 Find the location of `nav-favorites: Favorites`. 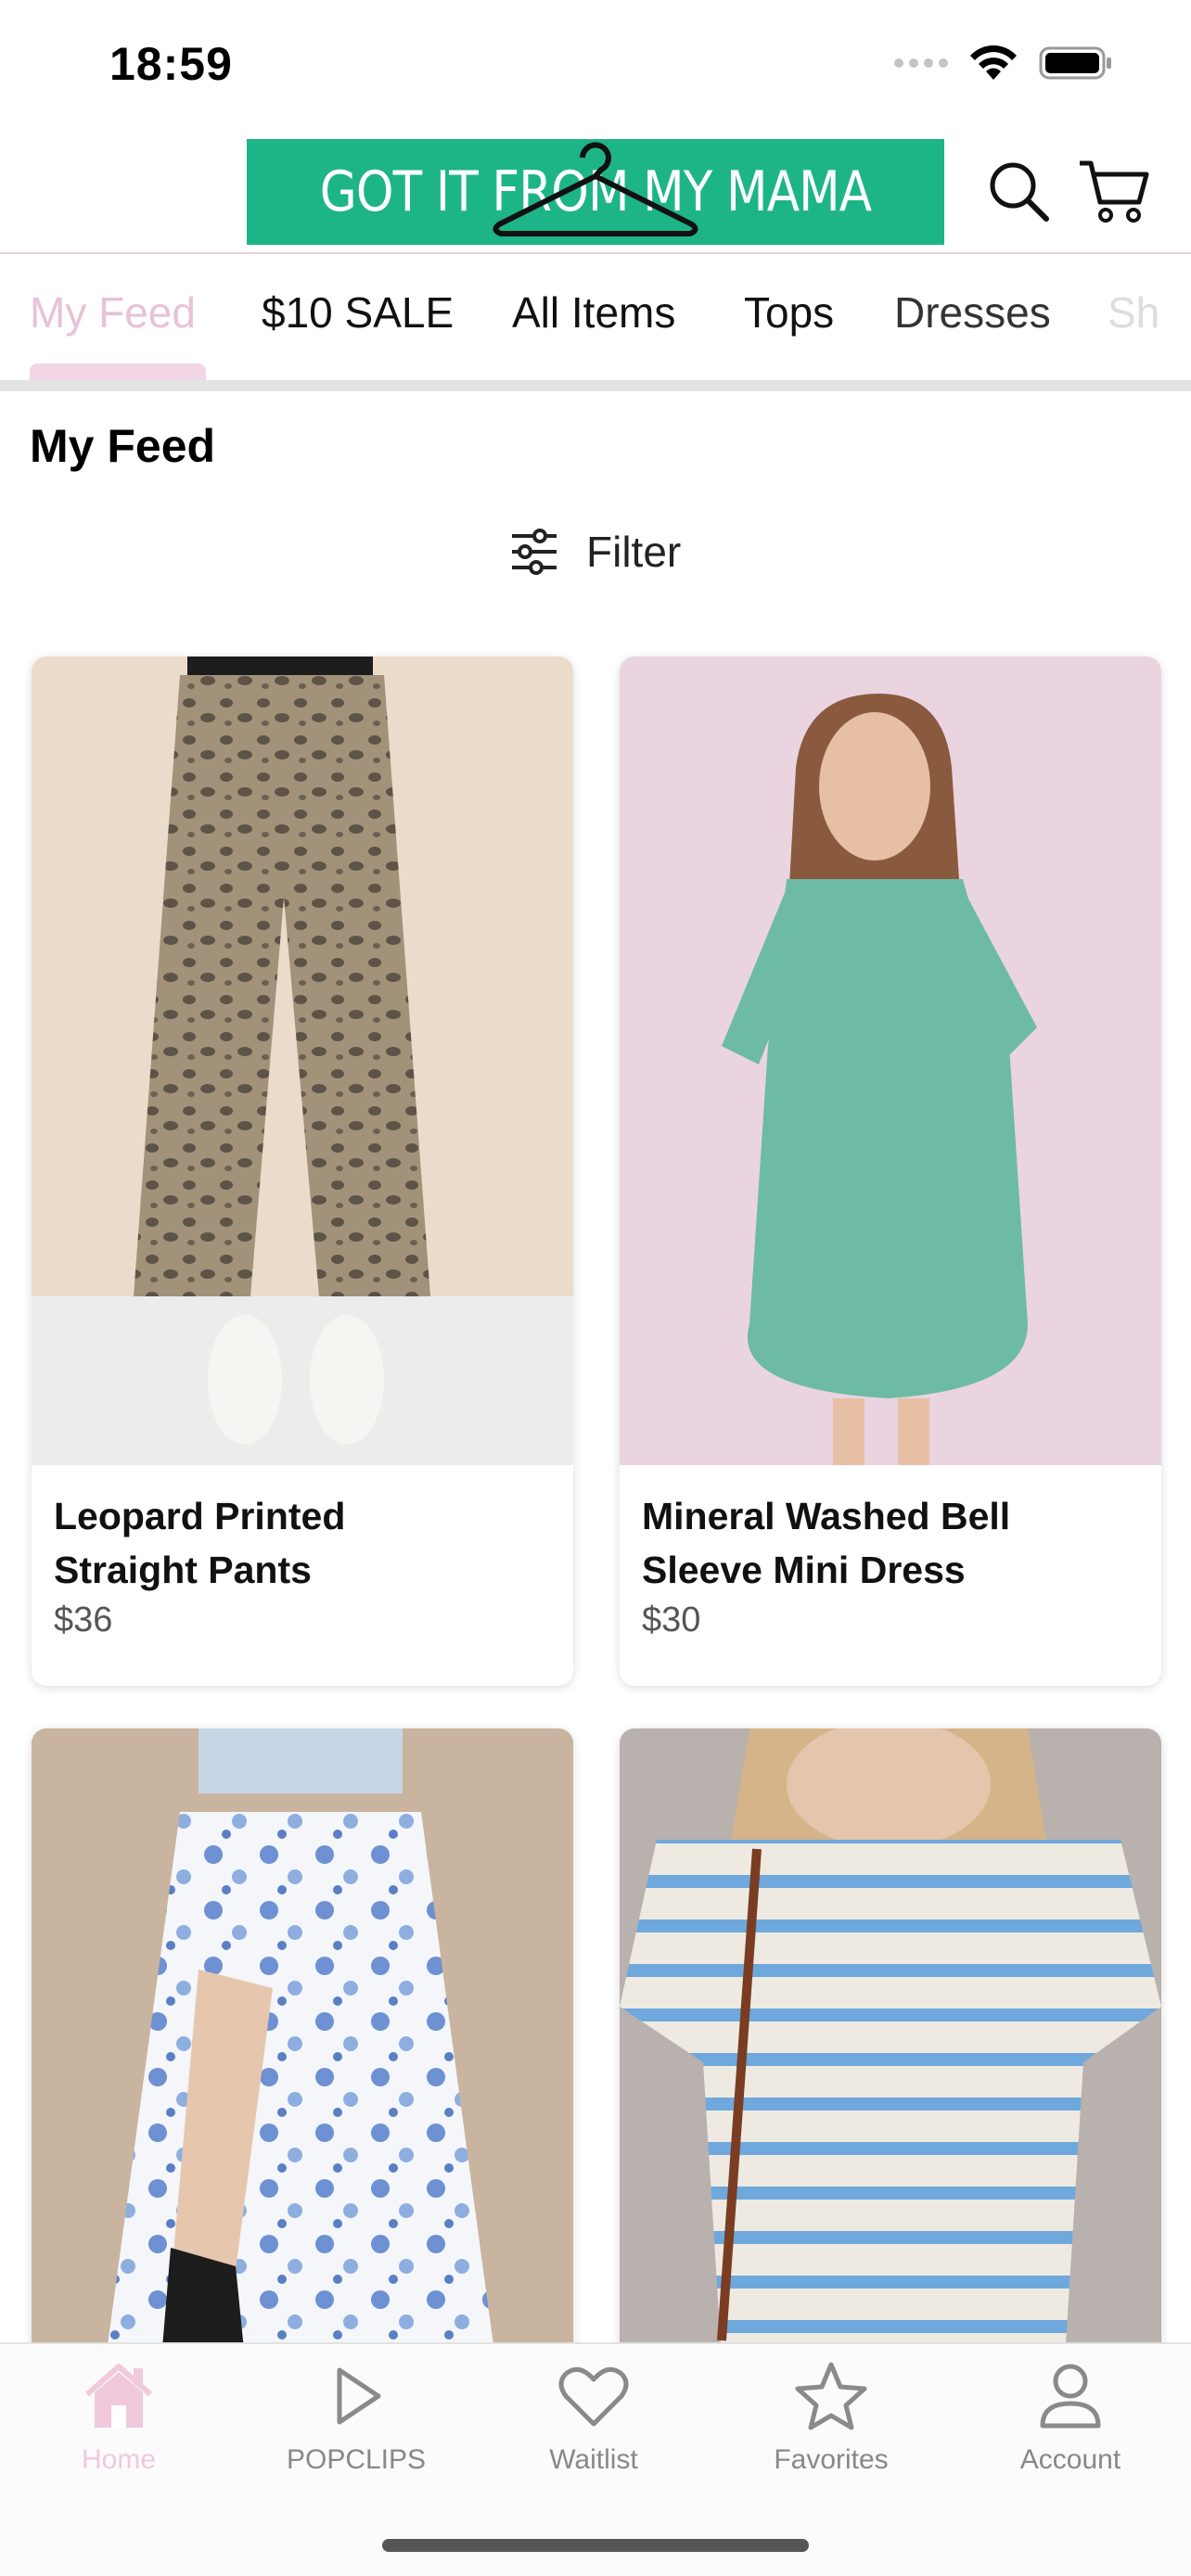

nav-favorites: Favorites is located at coordinates (831, 2419).